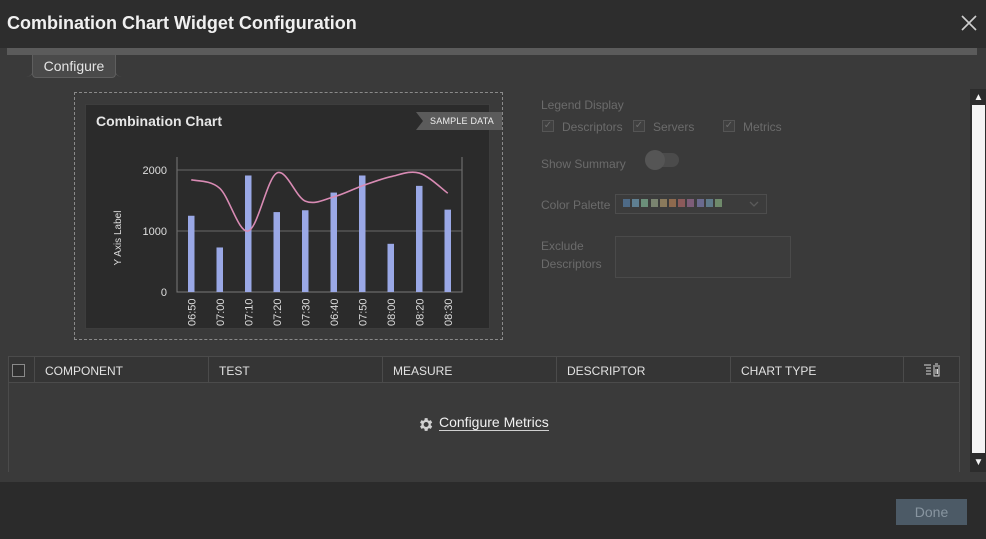 This screenshot has height=539, width=986. What do you see at coordinates (74, 66) in the screenshot?
I see `tab-configure: Configure` at bounding box center [74, 66].